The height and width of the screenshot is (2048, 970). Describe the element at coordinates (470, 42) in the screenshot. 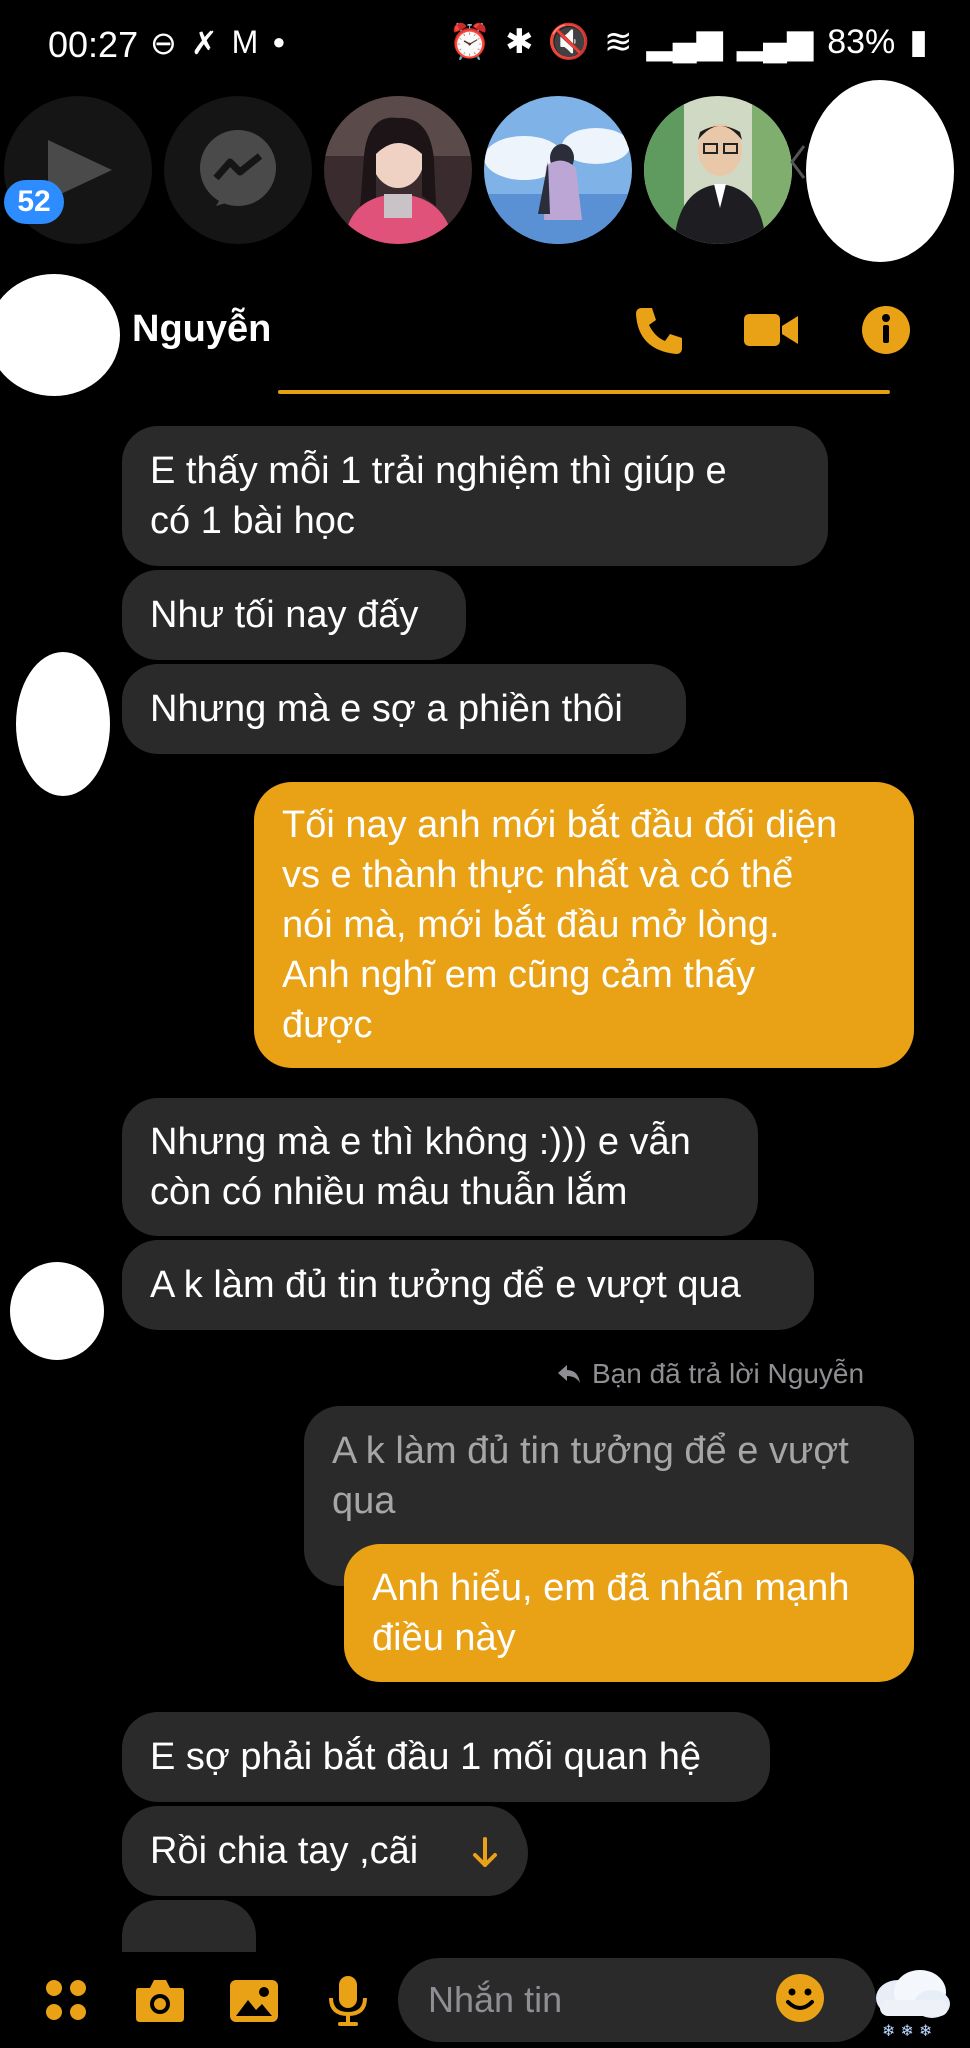

I see `alarm-icon: ⏰` at that location.